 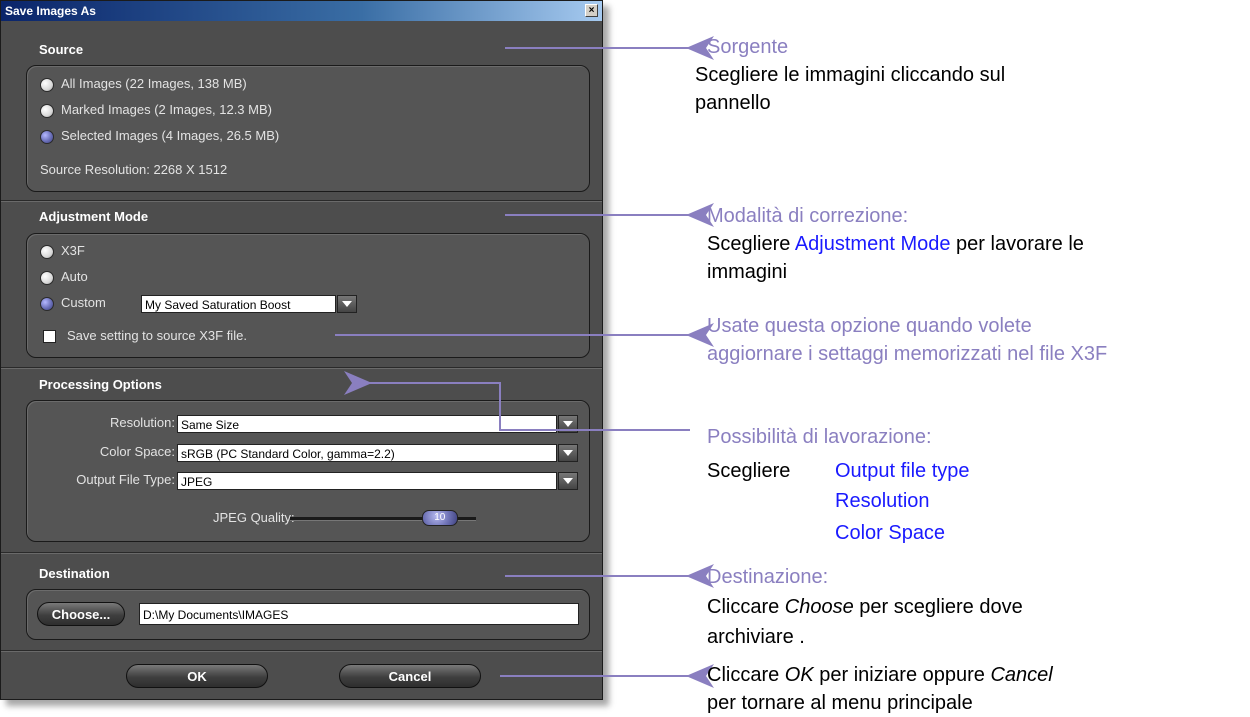 What do you see at coordinates (799, 675) in the screenshot?
I see `text: OK` at bounding box center [799, 675].